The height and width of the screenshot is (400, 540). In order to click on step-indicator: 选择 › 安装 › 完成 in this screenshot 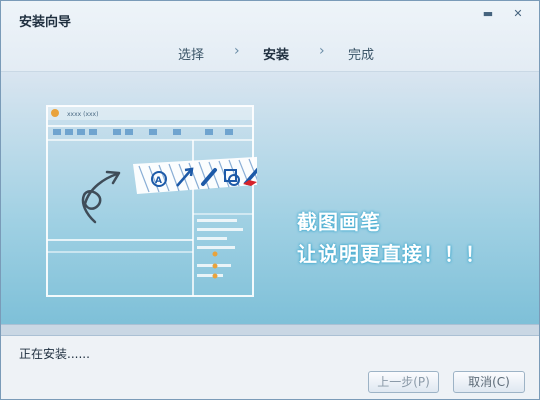, I will do `click(270, 53)`.